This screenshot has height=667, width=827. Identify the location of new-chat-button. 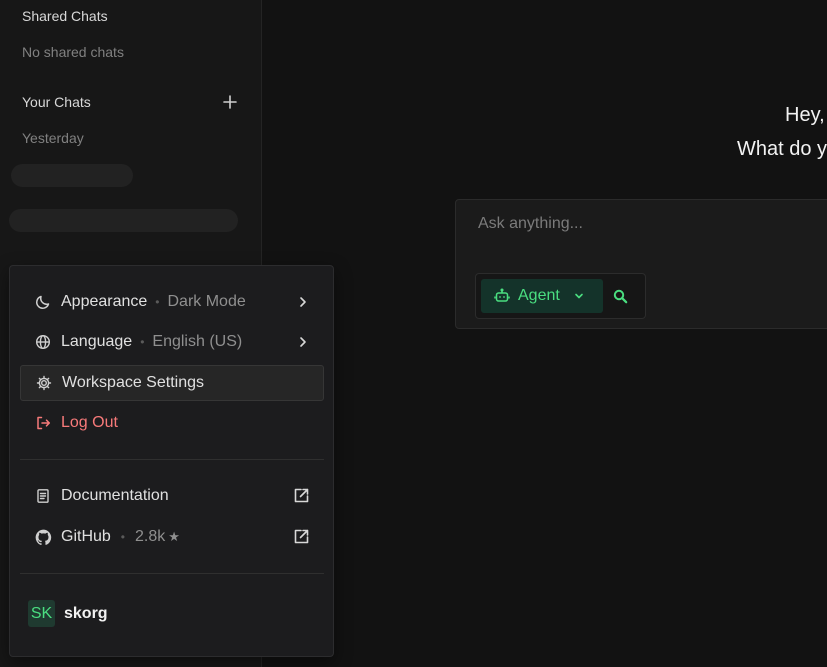
(230, 102).